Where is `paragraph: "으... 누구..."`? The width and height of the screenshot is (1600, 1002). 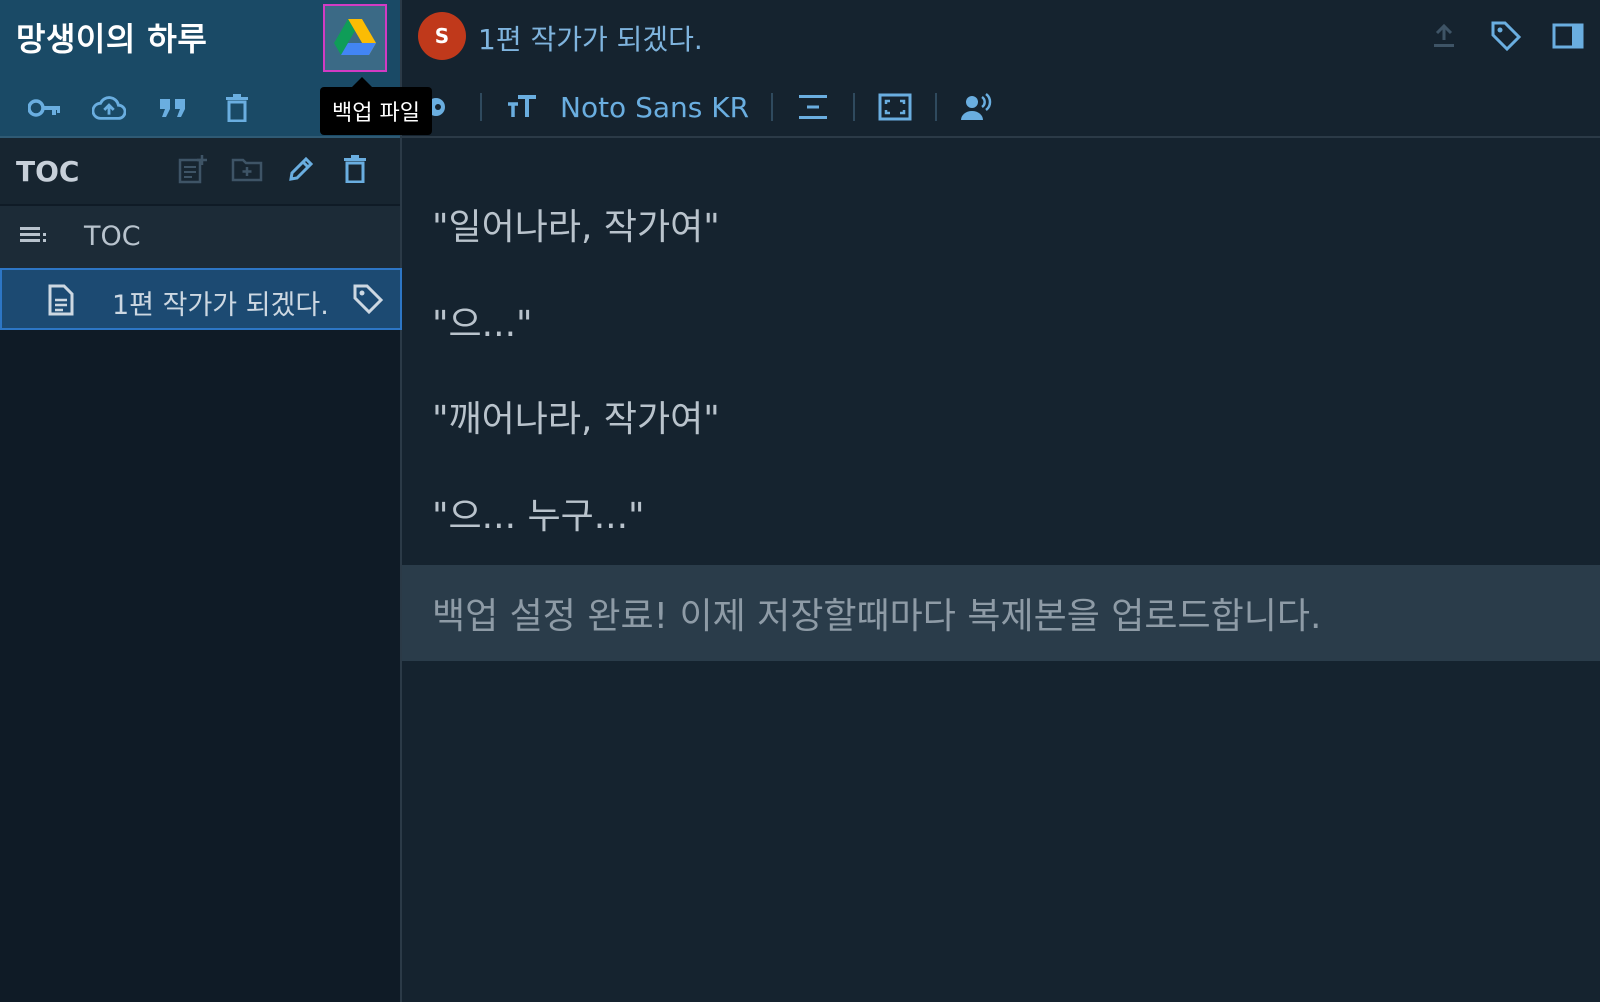 paragraph: "으... 누구..." is located at coordinates (538, 516).